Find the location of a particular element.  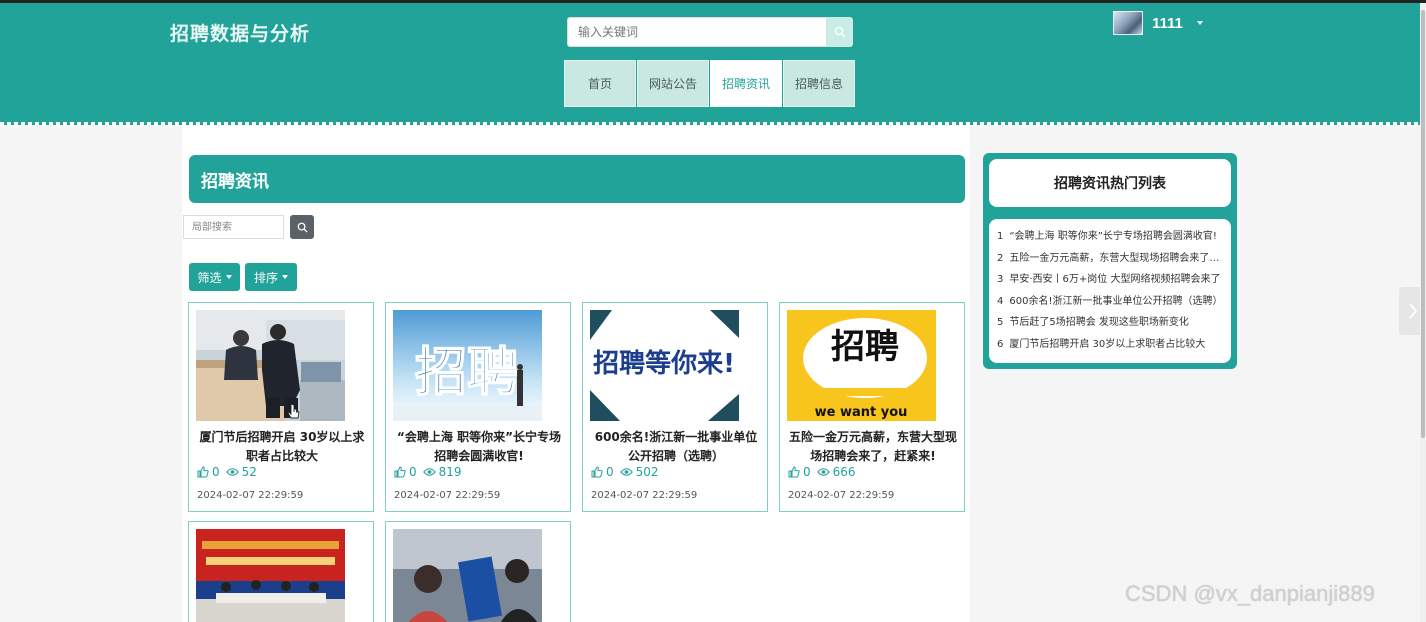

hot-text: “会聘上海 职等你来”长宁专场招聘会圆满收官! is located at coordinates (1113, 236).